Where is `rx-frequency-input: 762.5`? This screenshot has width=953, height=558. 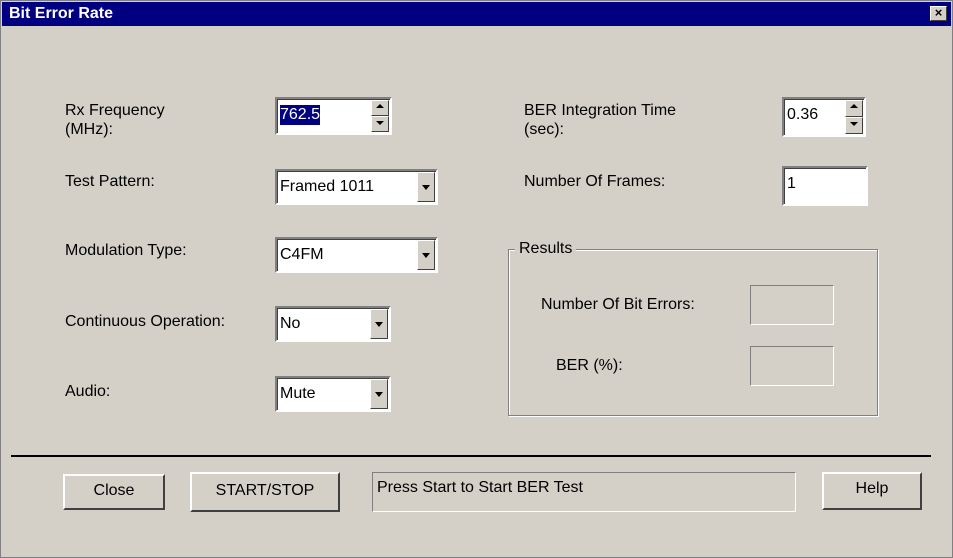
rx-frequency-input: 762.5 is located at coordinates (300, 115).